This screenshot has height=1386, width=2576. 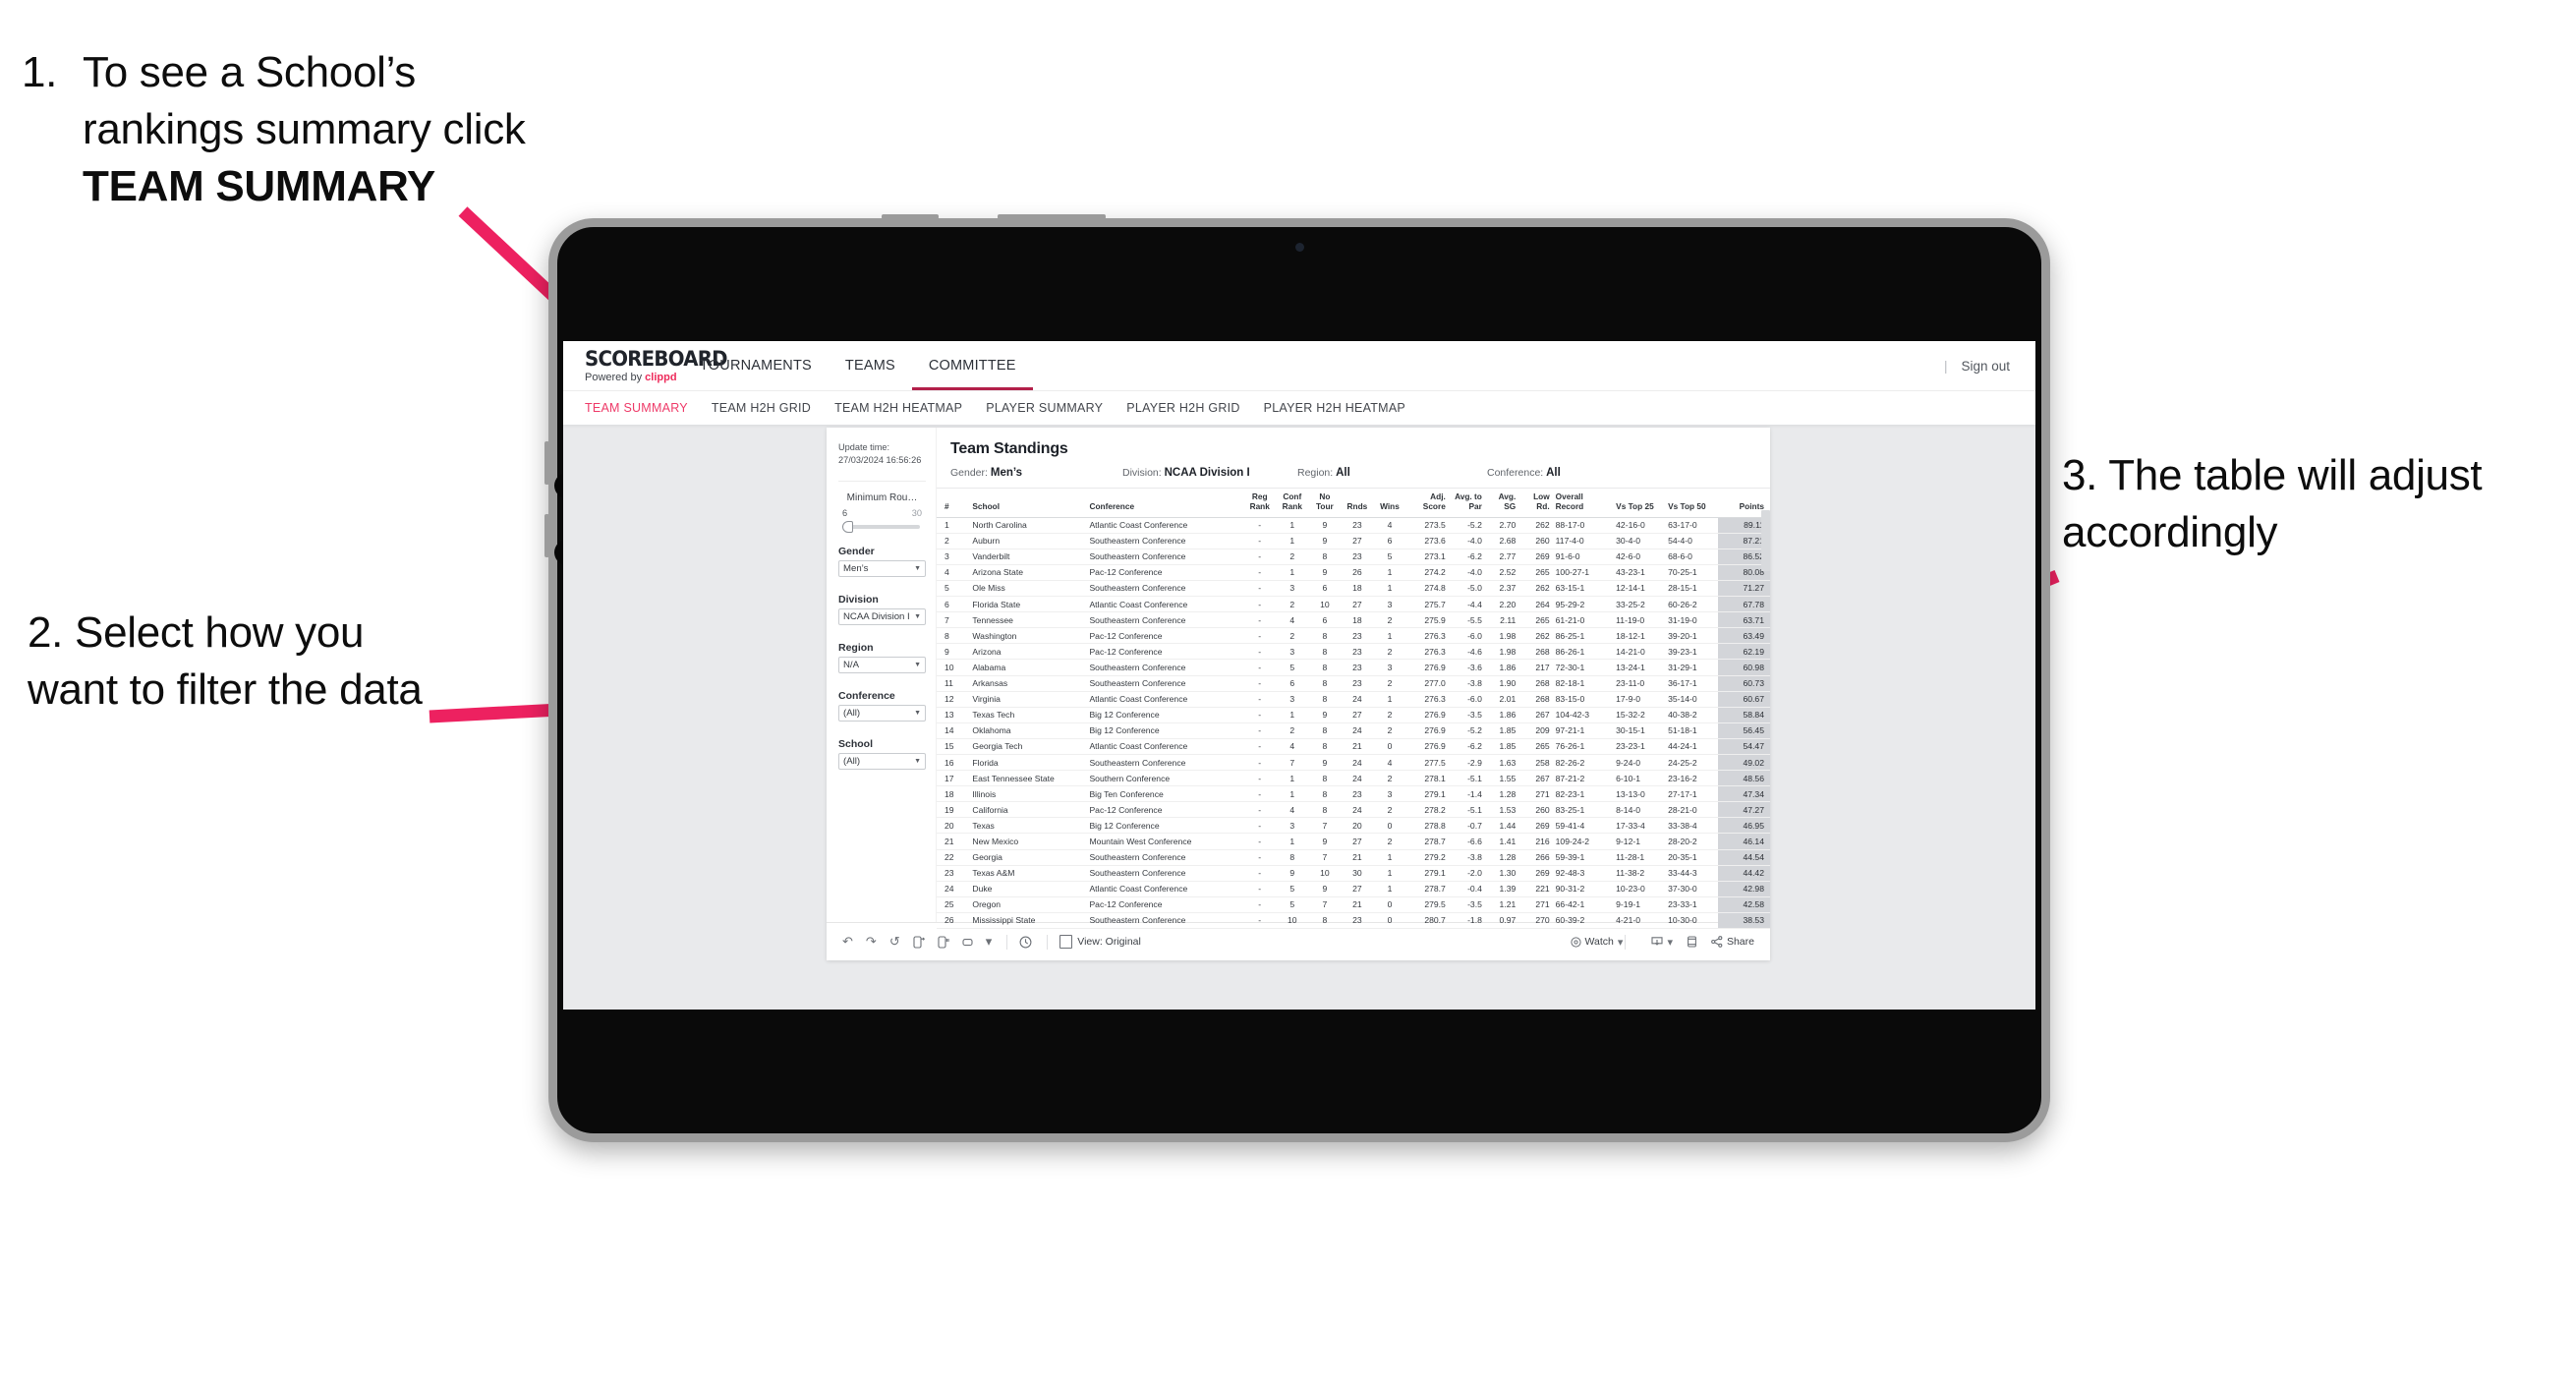 I want to click on subnav-item-team-h2h-heatmap: TEAM H2H HEATMAP, so click(x=898, y=408).